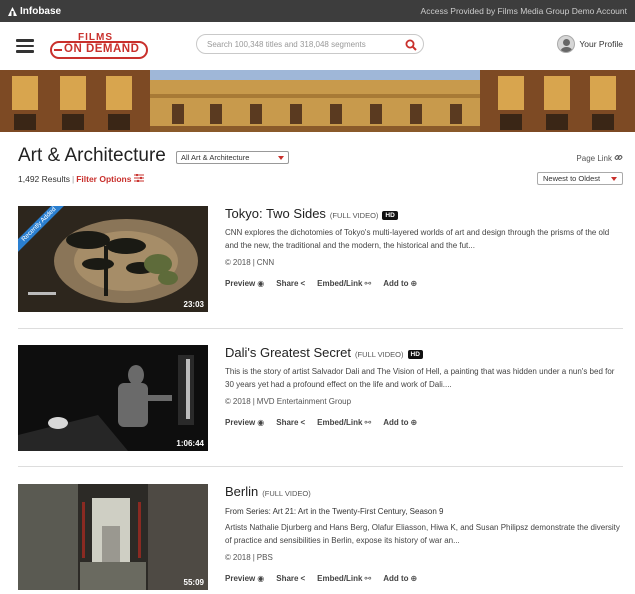  I want to click on video-meta: © 2018 | CNN, so click(250, 262).